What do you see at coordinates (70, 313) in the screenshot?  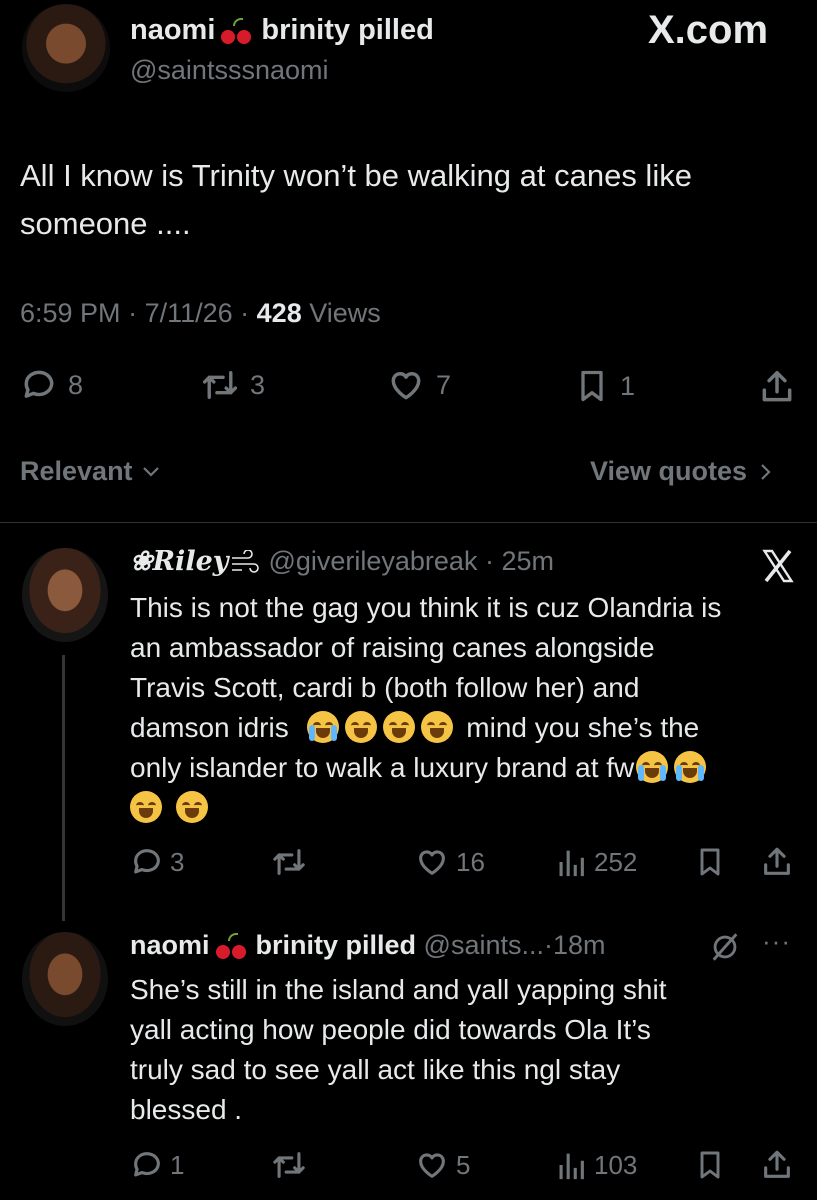 I see `tweet-time: 6:59 PM` at bounding box center [70, 313].